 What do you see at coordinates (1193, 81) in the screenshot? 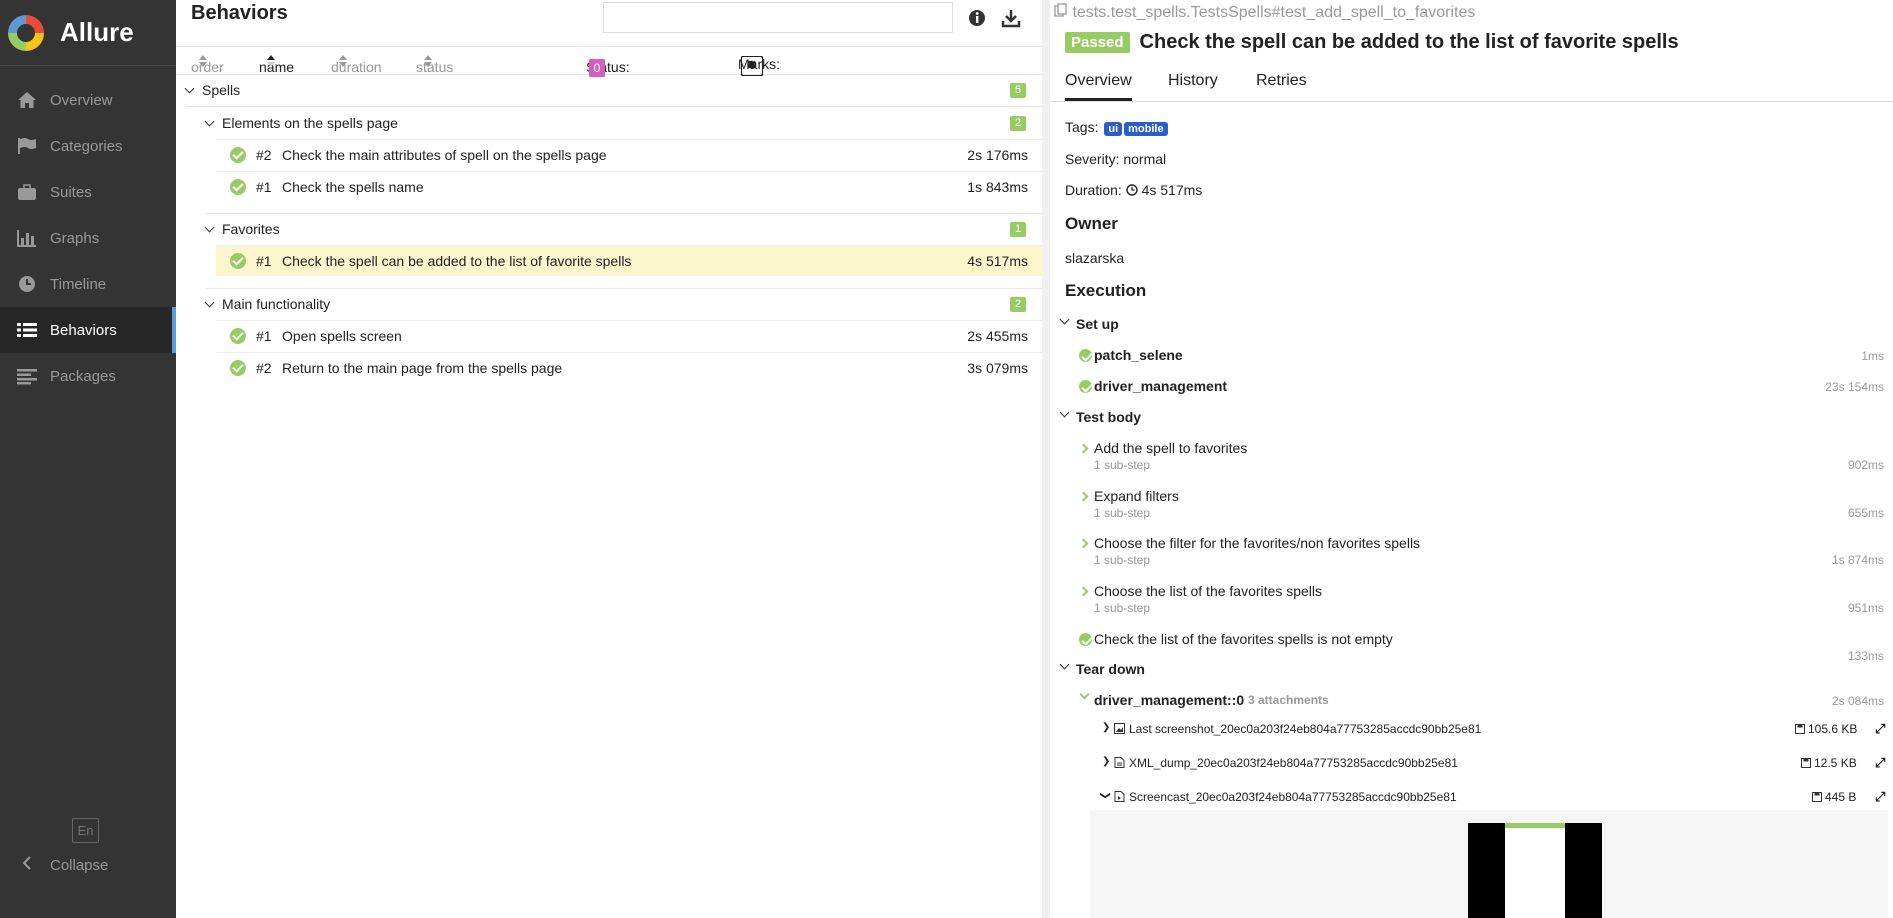
I see `tab-history: History` at bounding box center [1193, 81].